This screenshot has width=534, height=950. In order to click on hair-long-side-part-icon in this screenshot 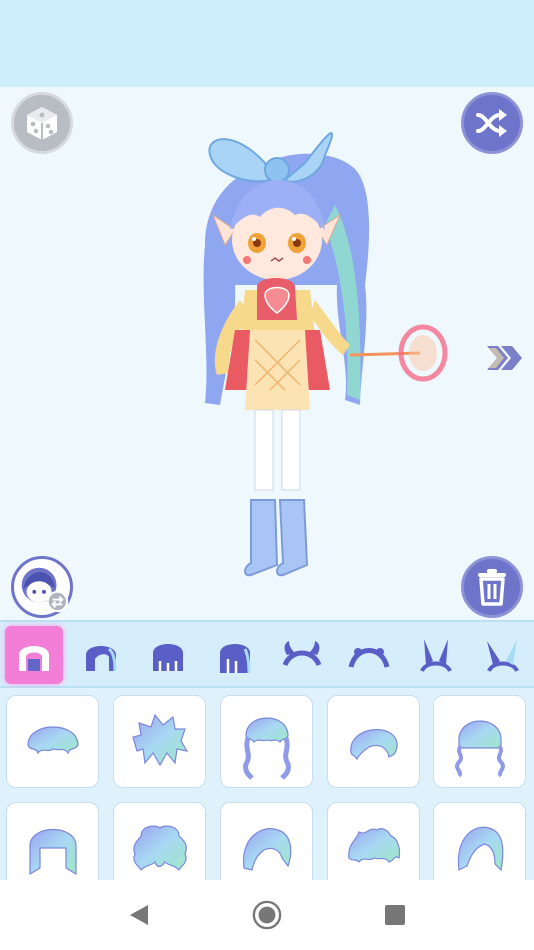, I will do `click(480, 848)`.